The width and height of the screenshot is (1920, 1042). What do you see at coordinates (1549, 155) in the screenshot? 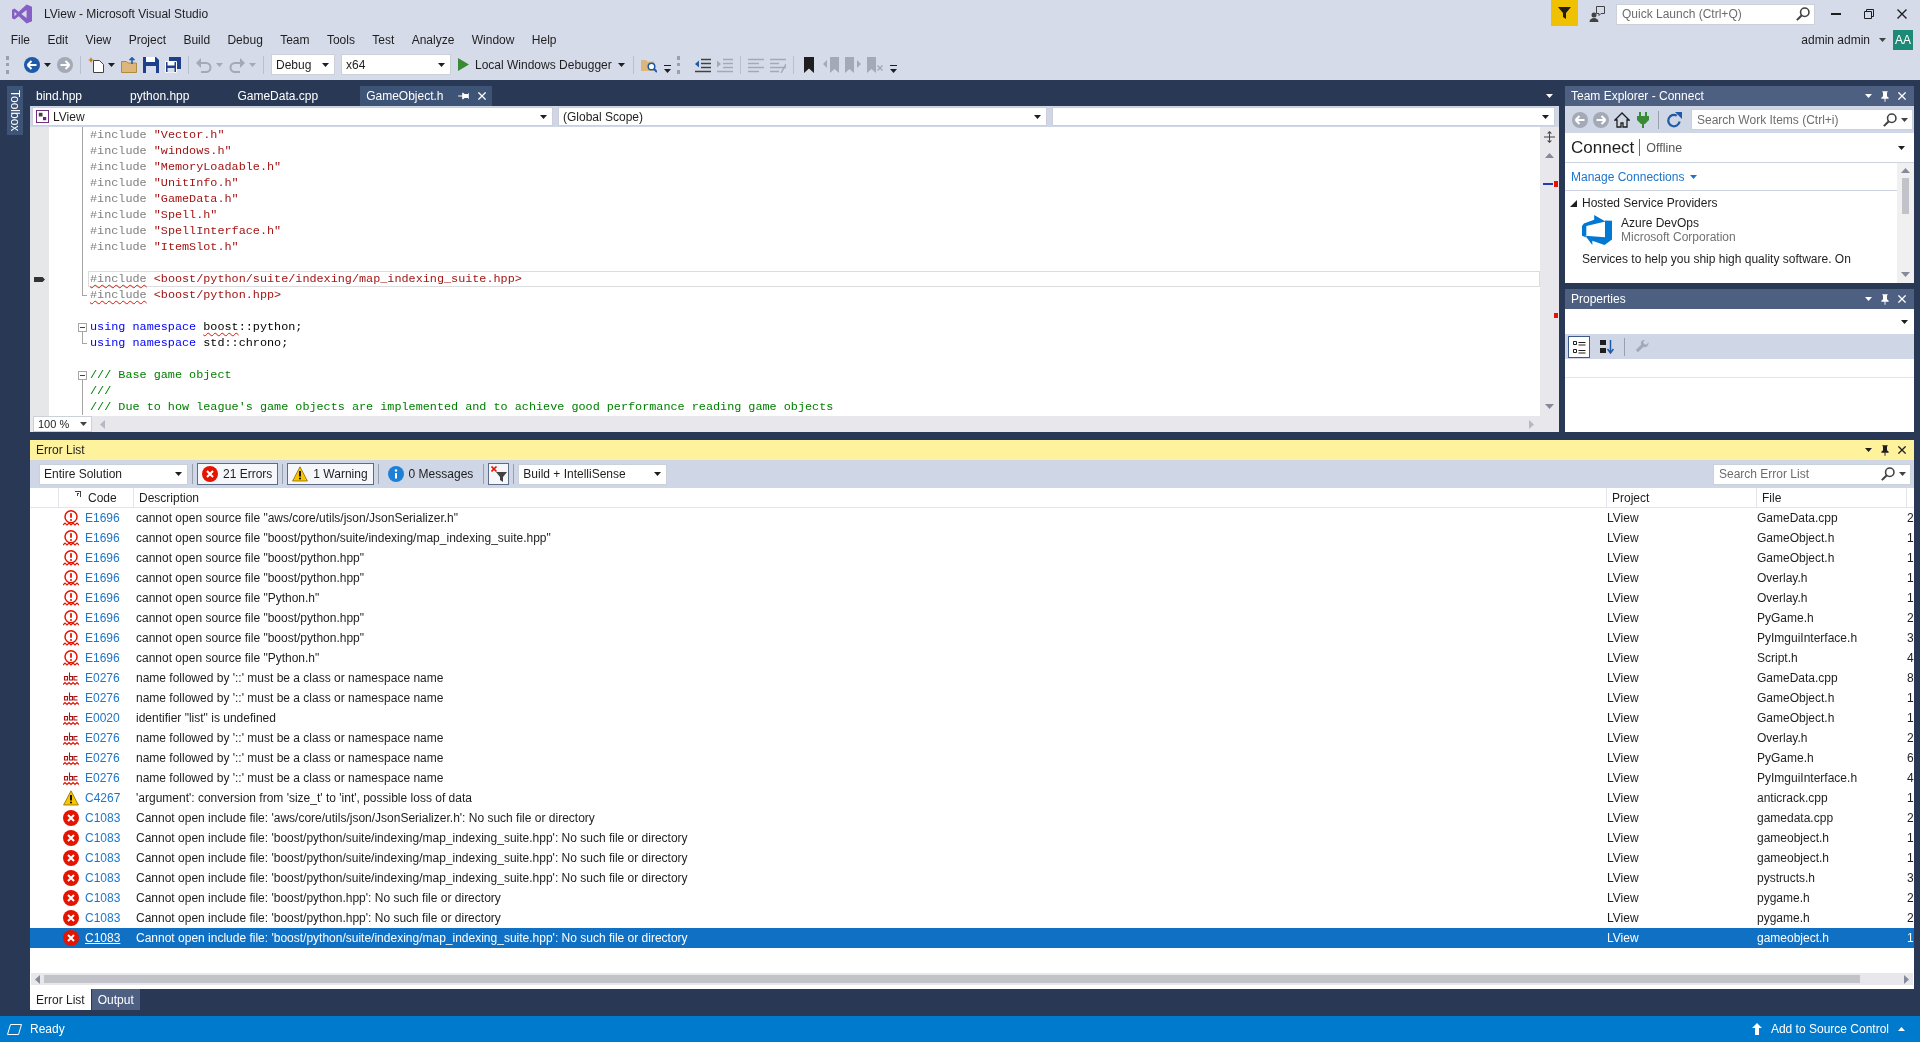
I see `up-arrow-icon` at bounding box center [1549, 155].